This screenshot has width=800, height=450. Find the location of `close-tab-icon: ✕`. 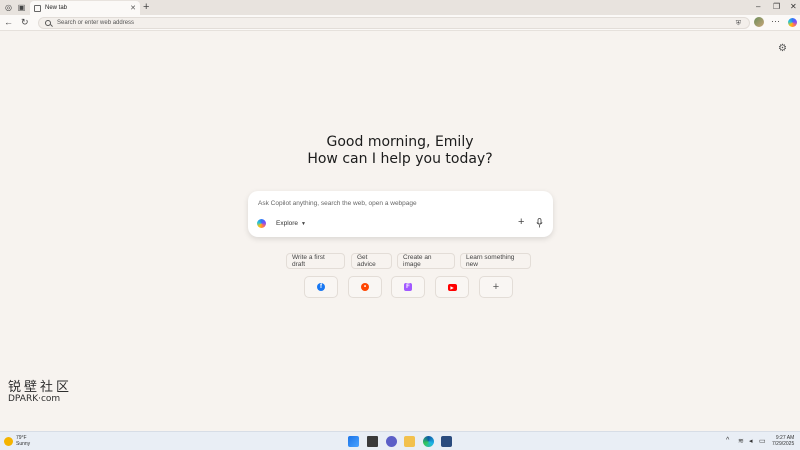

close-tab-icon: ✕ is located at coordinates (133, 8).